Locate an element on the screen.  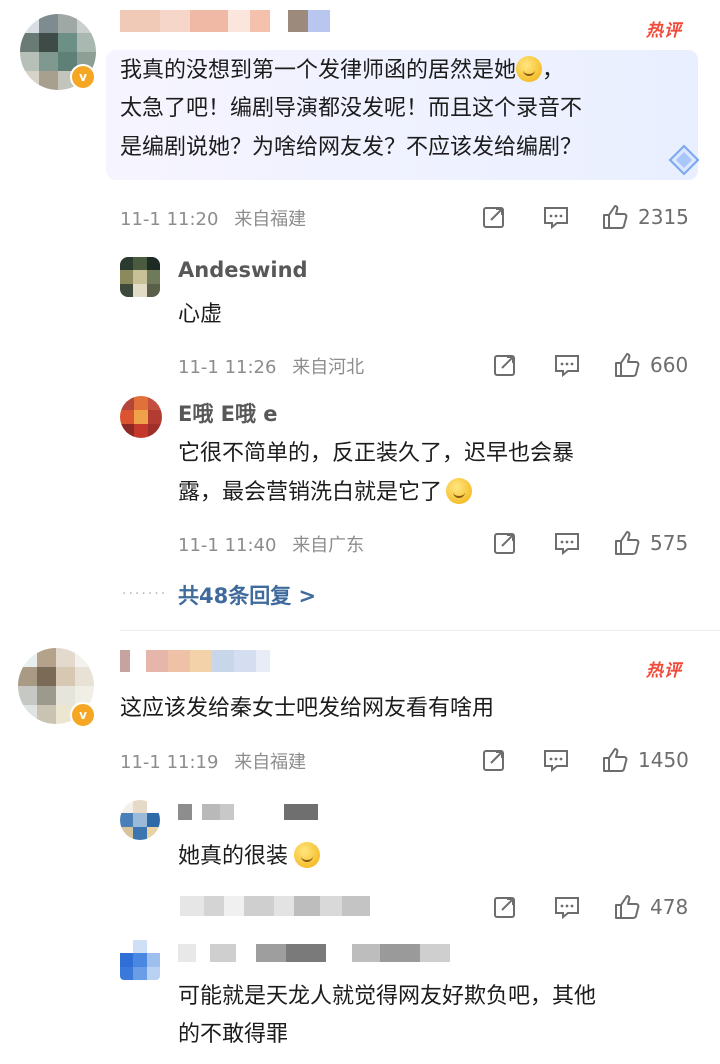
like-button: 1450 is located at coordinates (644, 760).